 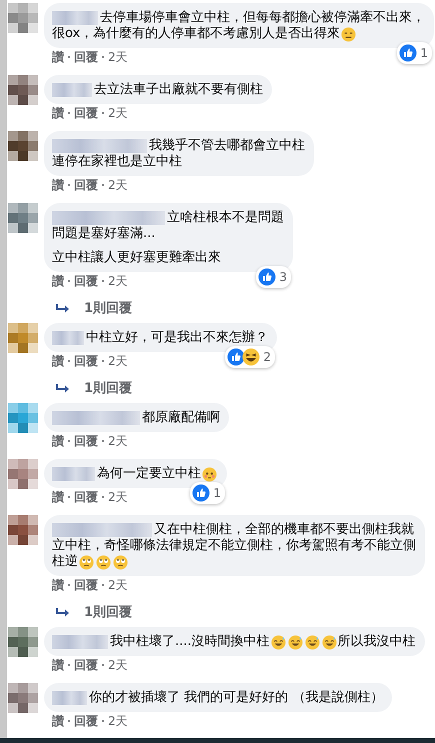 What do you see at coordinates (117, 162) in the screenshot?
I see `comment-text: 連停在家裡也是立中柱` at bounding box center [117, 162].